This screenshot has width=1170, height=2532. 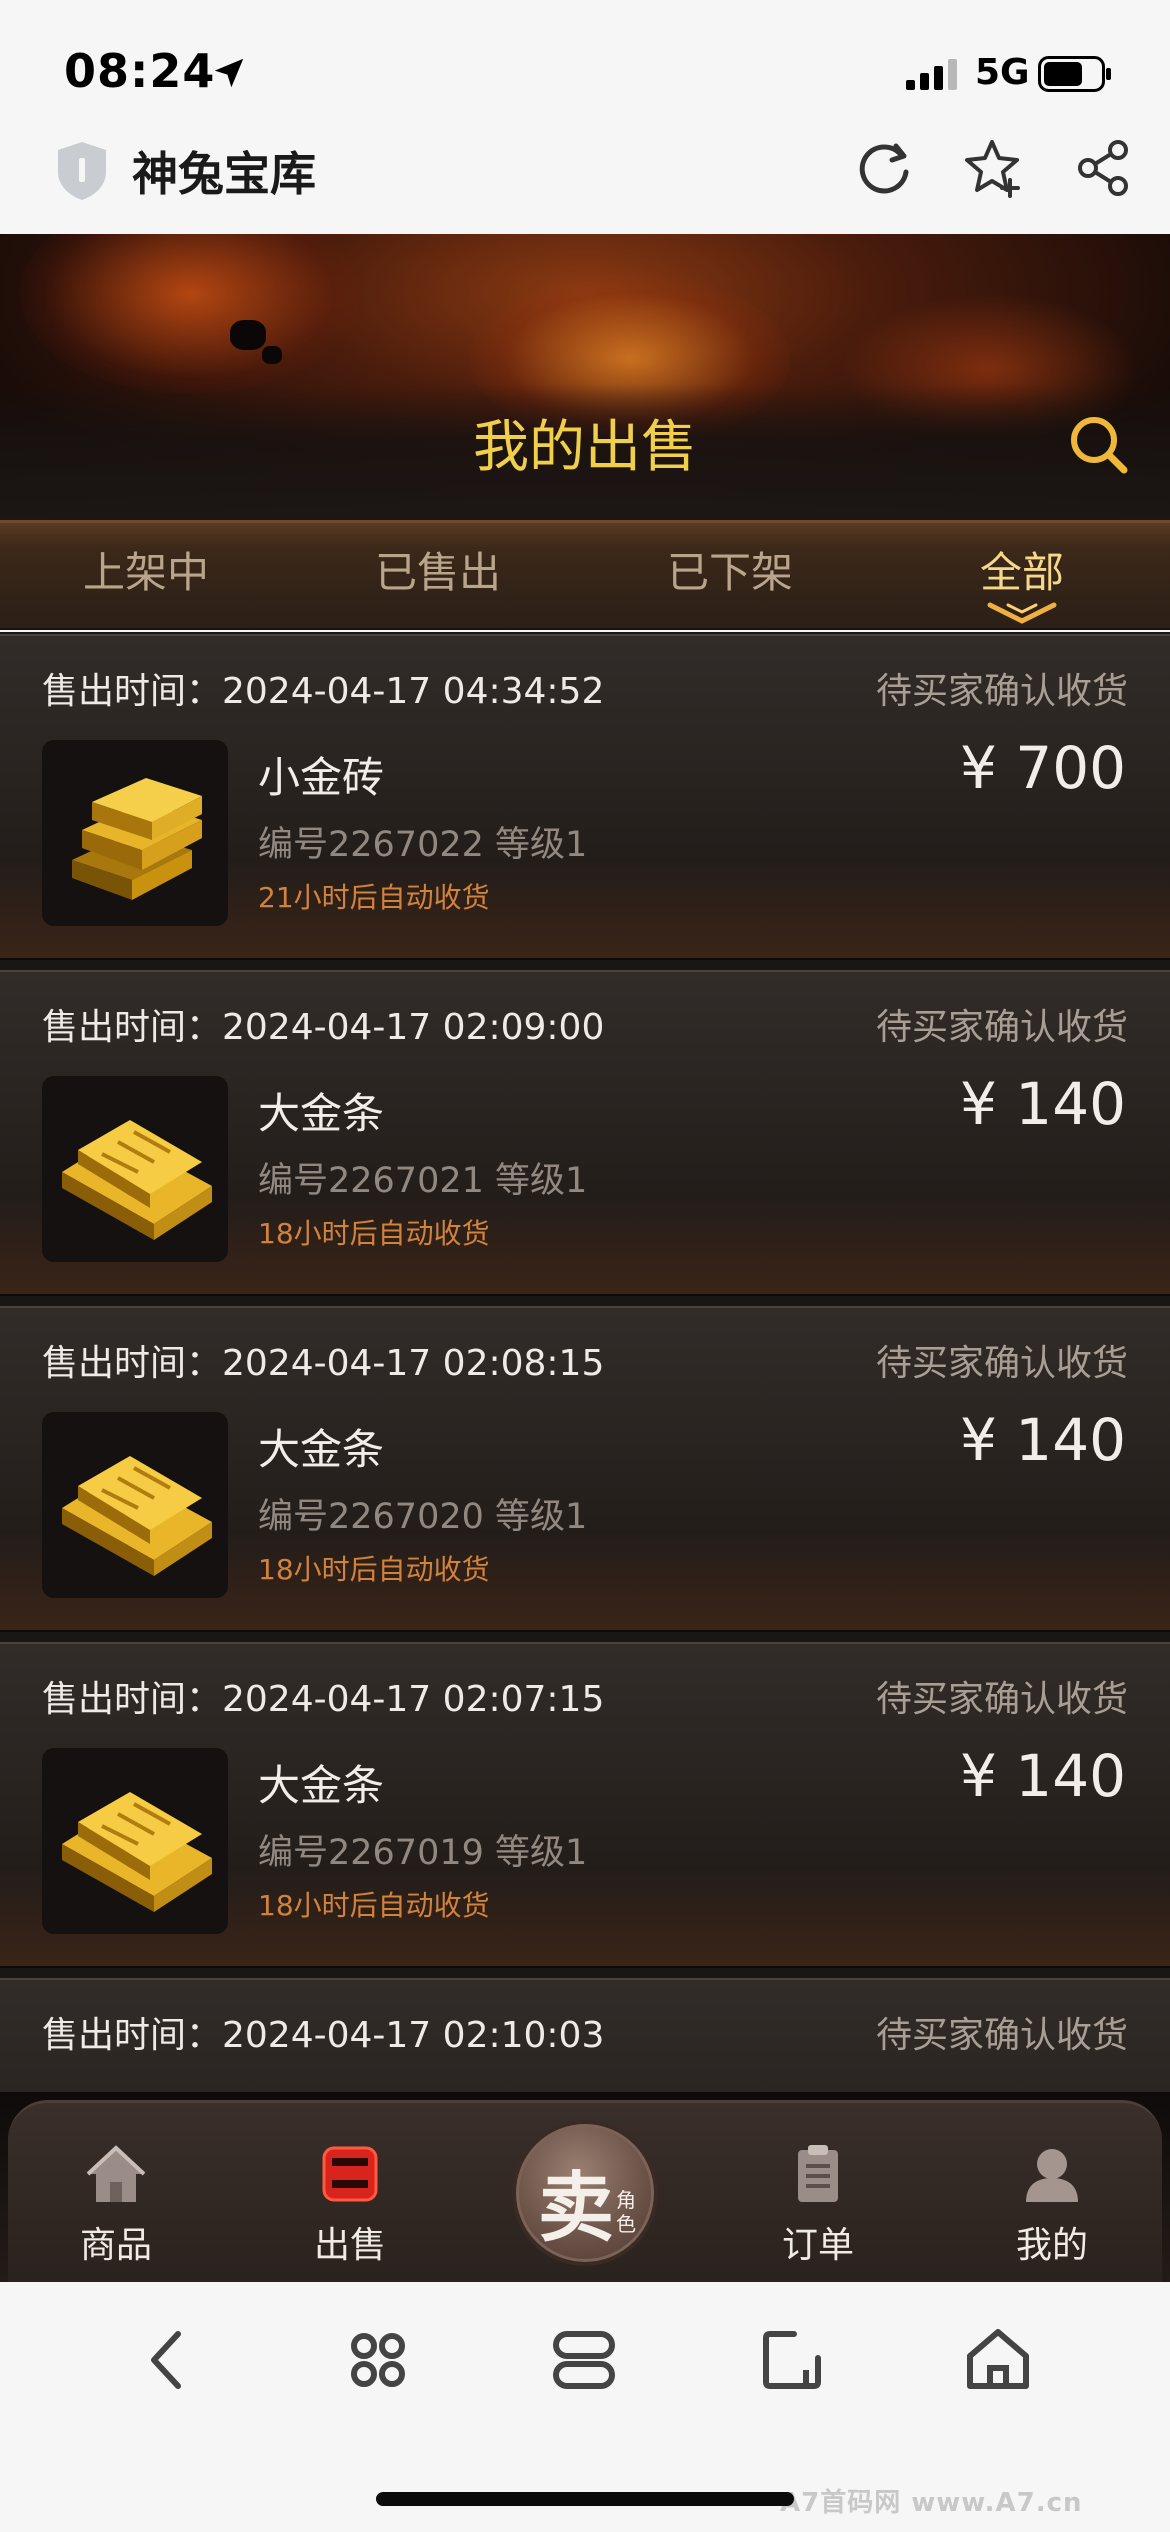 I want to click on order-card: 售出时间：2024-04-17 02:10:03 待买家确认收货, so click(x=585, y=2035).